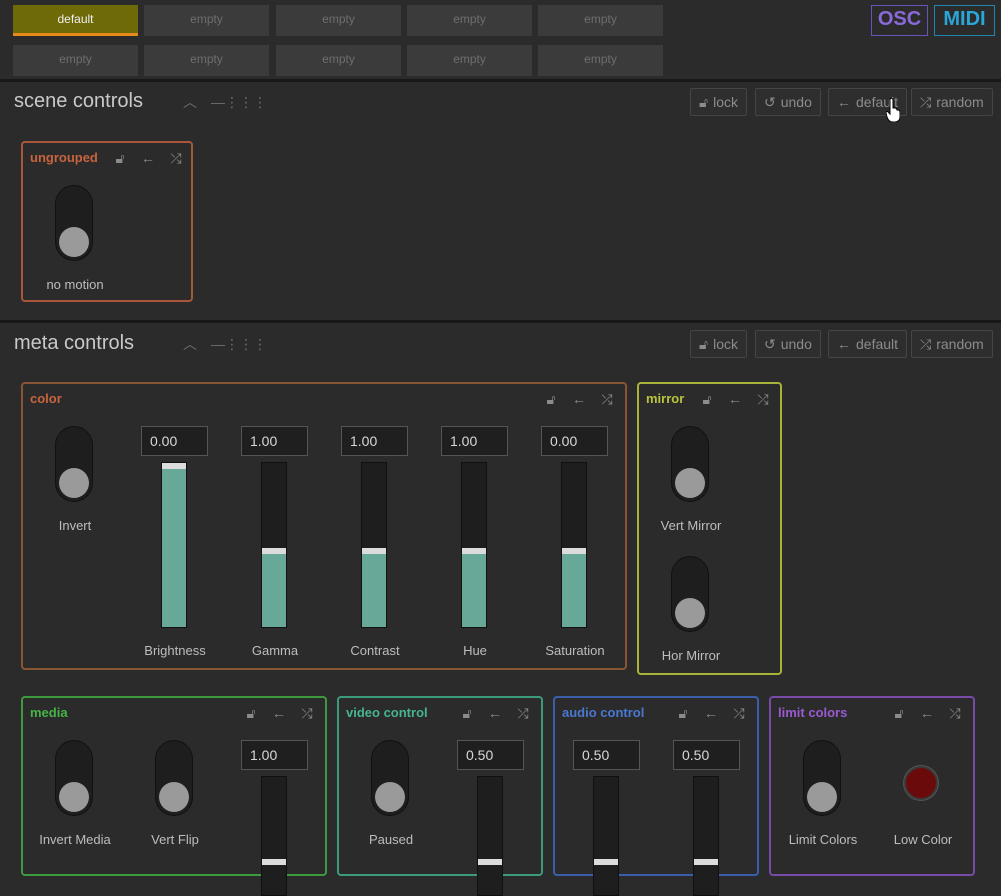 This screenshot has height=896, width=1001. What do you see at coordinates (822, 778) in the screenshot?
I see `limit-colors-toggle` at bounding box center [822, 778].